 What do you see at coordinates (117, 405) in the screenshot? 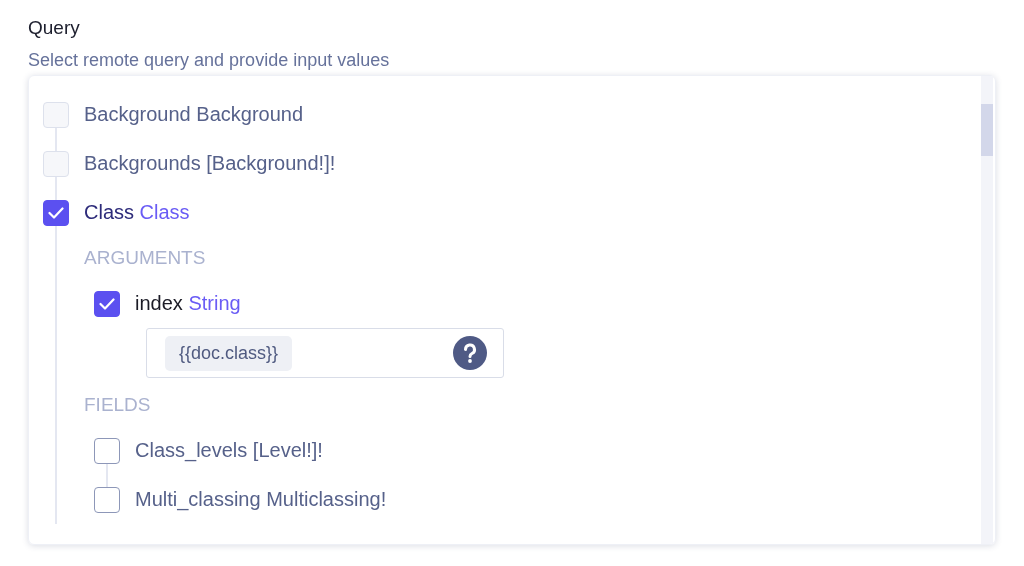
I see `group-label: FIELDS` at bounding box center [117, 405].